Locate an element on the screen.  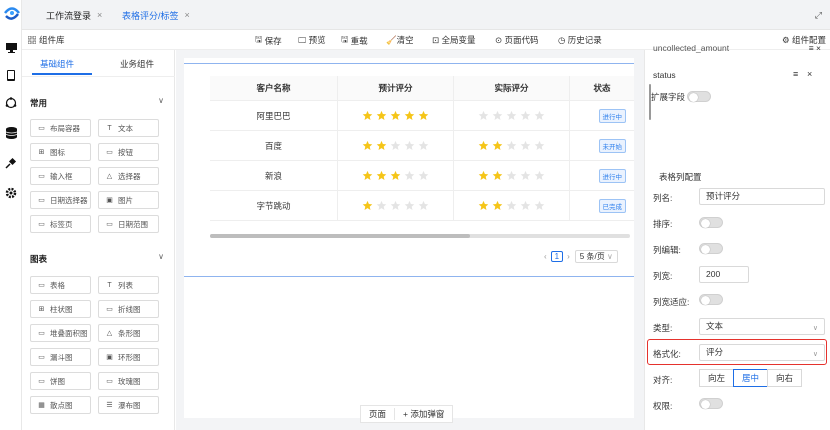
component-icon: T is located at coordinates (109, 285).